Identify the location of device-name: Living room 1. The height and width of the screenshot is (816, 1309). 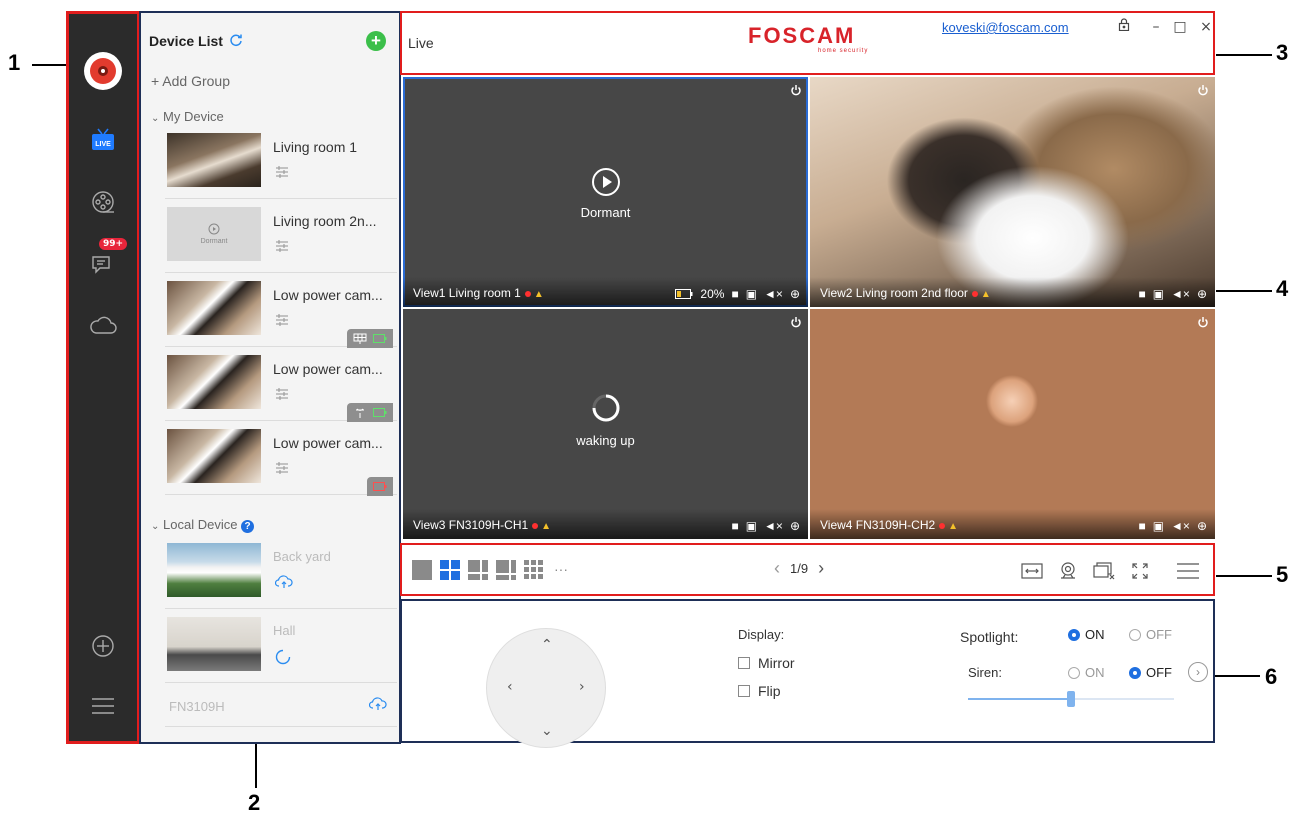
(315, 147).